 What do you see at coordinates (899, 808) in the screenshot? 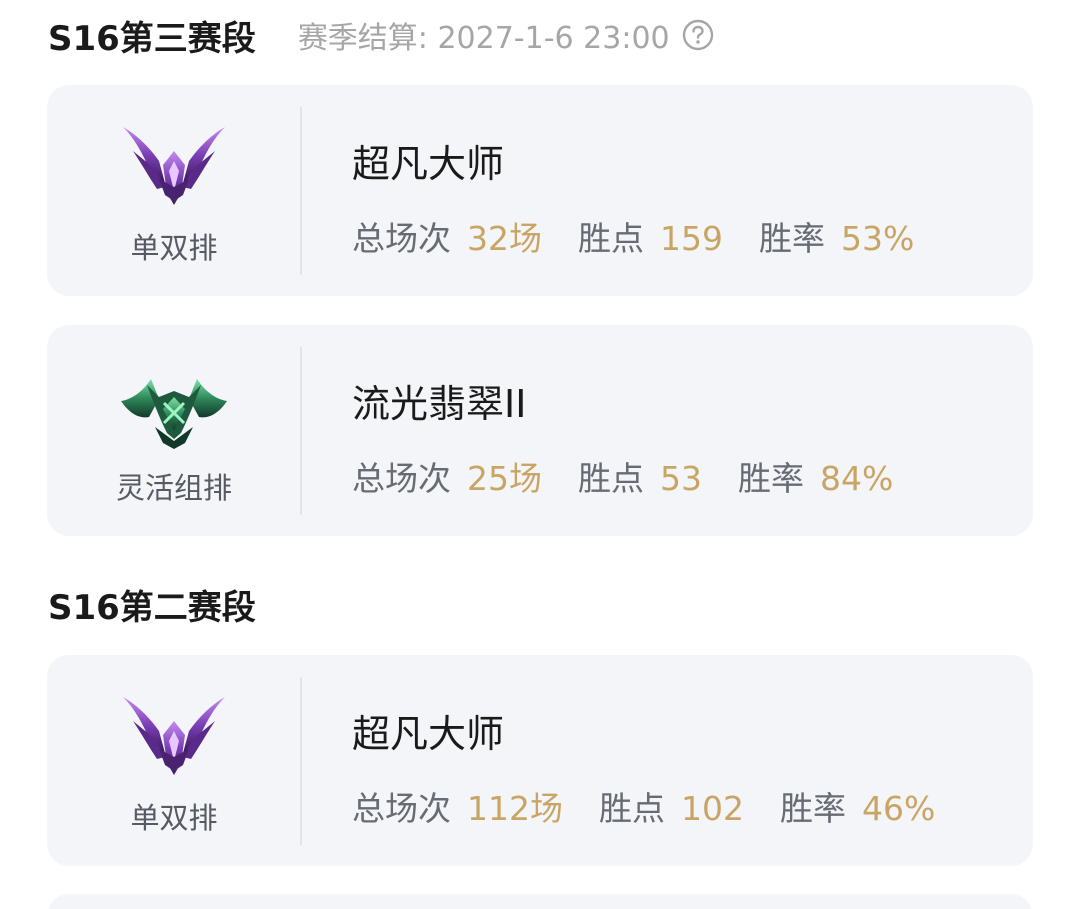
I see `win-rate-value: 46%` at bounding box center [899, 808].